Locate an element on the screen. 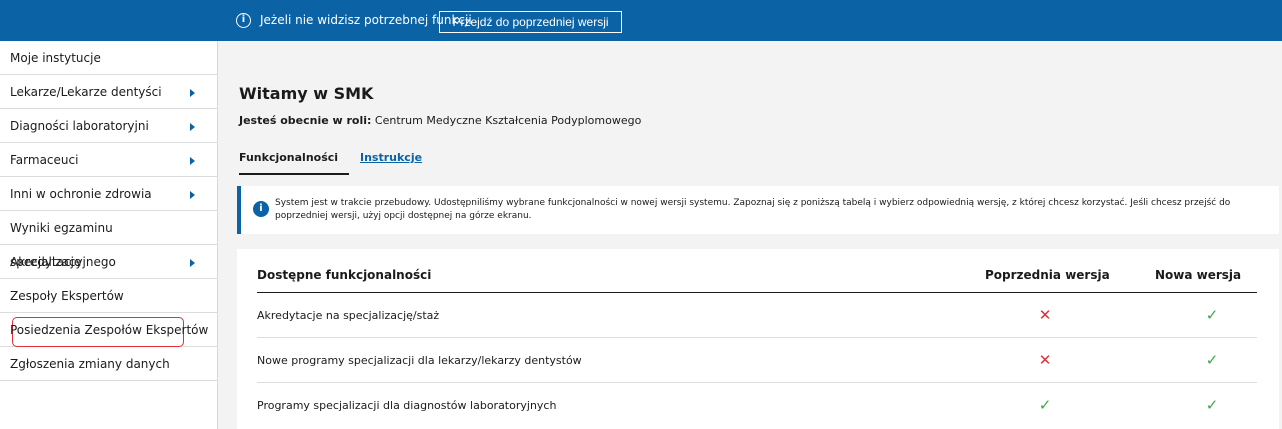 The height and width of the screenshot is (429, 1282). sidebar-item-wyniki-egzaminu: Wyniki egzaminu specjalizacyjnego is located at coordinates (109, 240).